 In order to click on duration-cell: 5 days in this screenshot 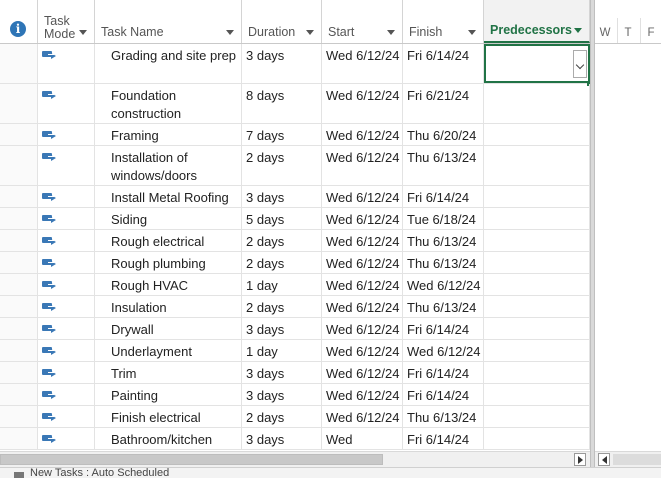, I will do `click(282, 218)`.